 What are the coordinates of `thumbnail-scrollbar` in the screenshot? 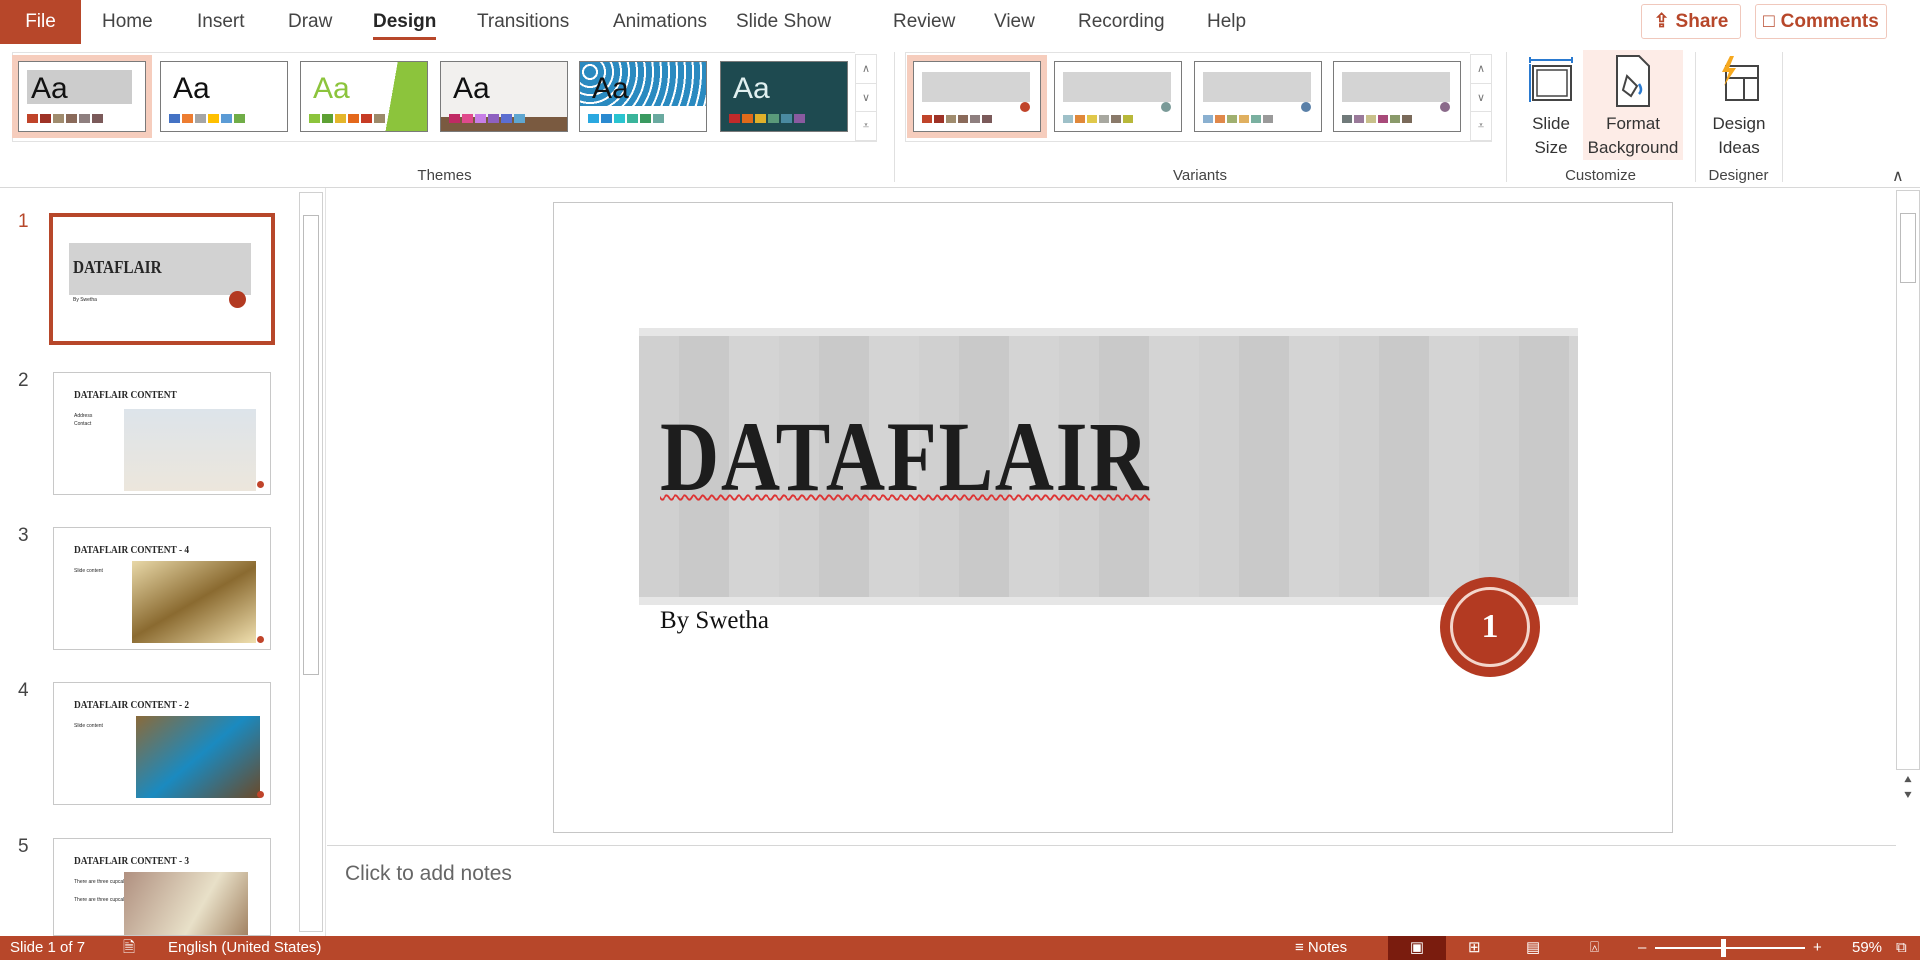 It's located at (311, 562).